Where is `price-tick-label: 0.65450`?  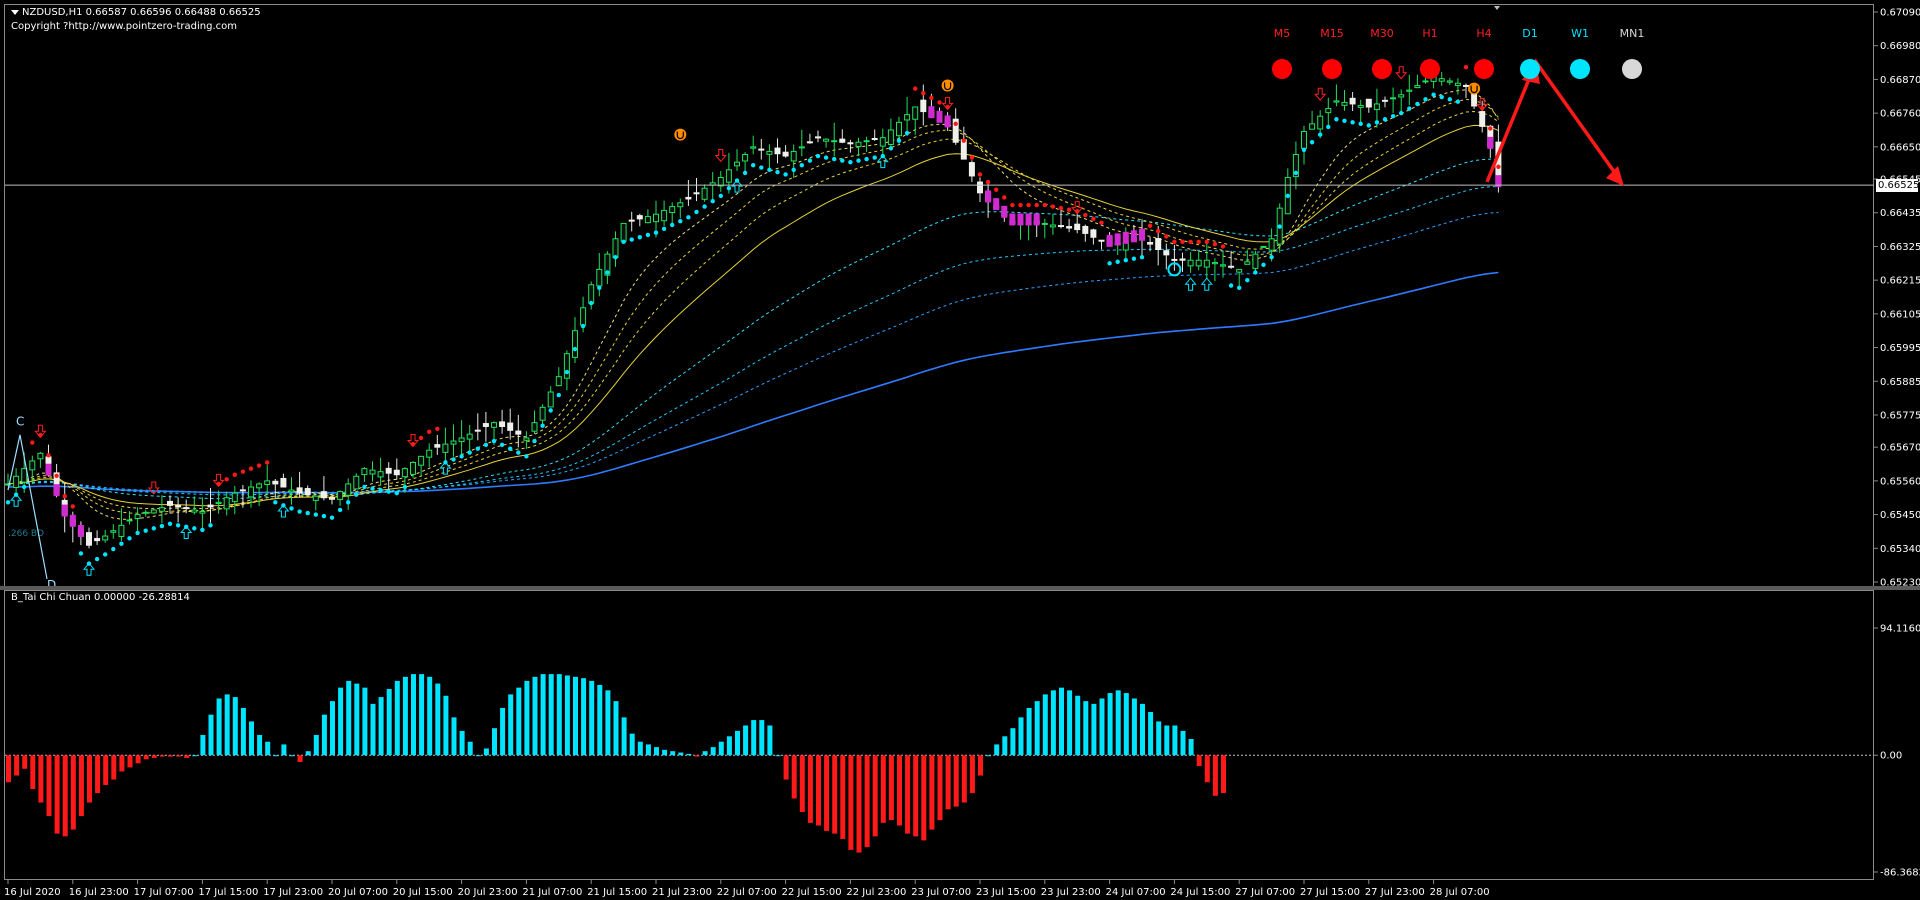 price-tick-label: 0.65450 is located at coordinates (1900, 515).